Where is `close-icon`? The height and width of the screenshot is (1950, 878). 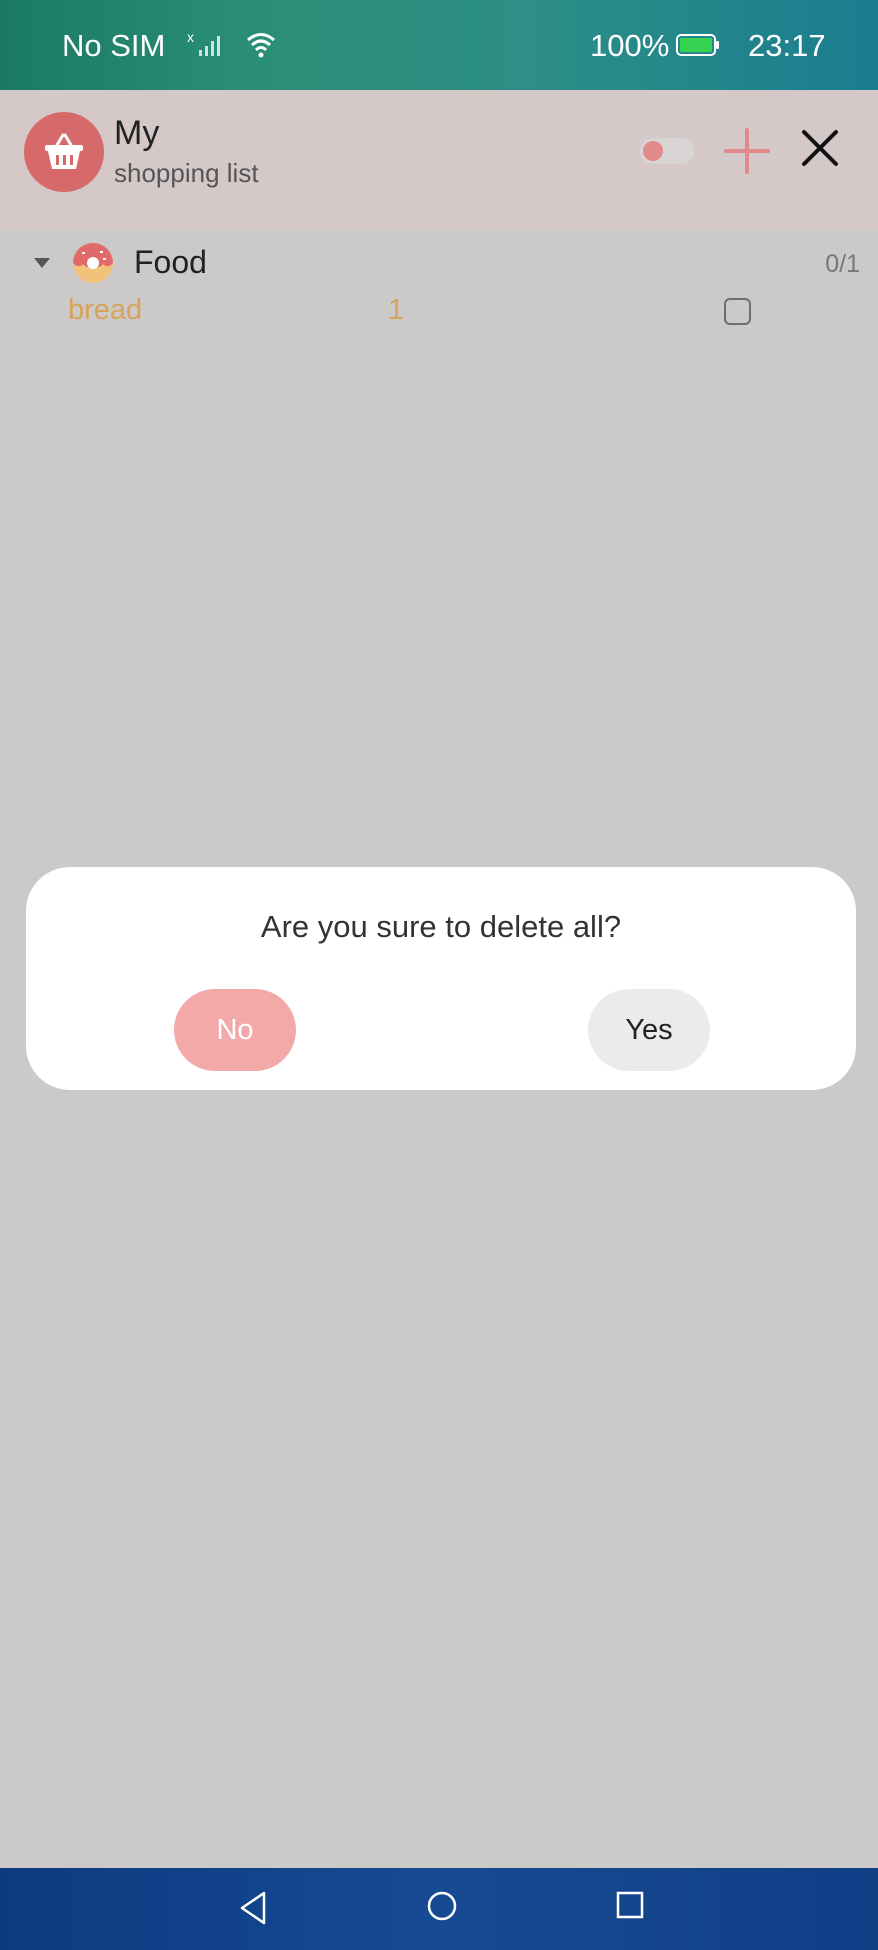 close-icon is located at coordinates (820, 148).